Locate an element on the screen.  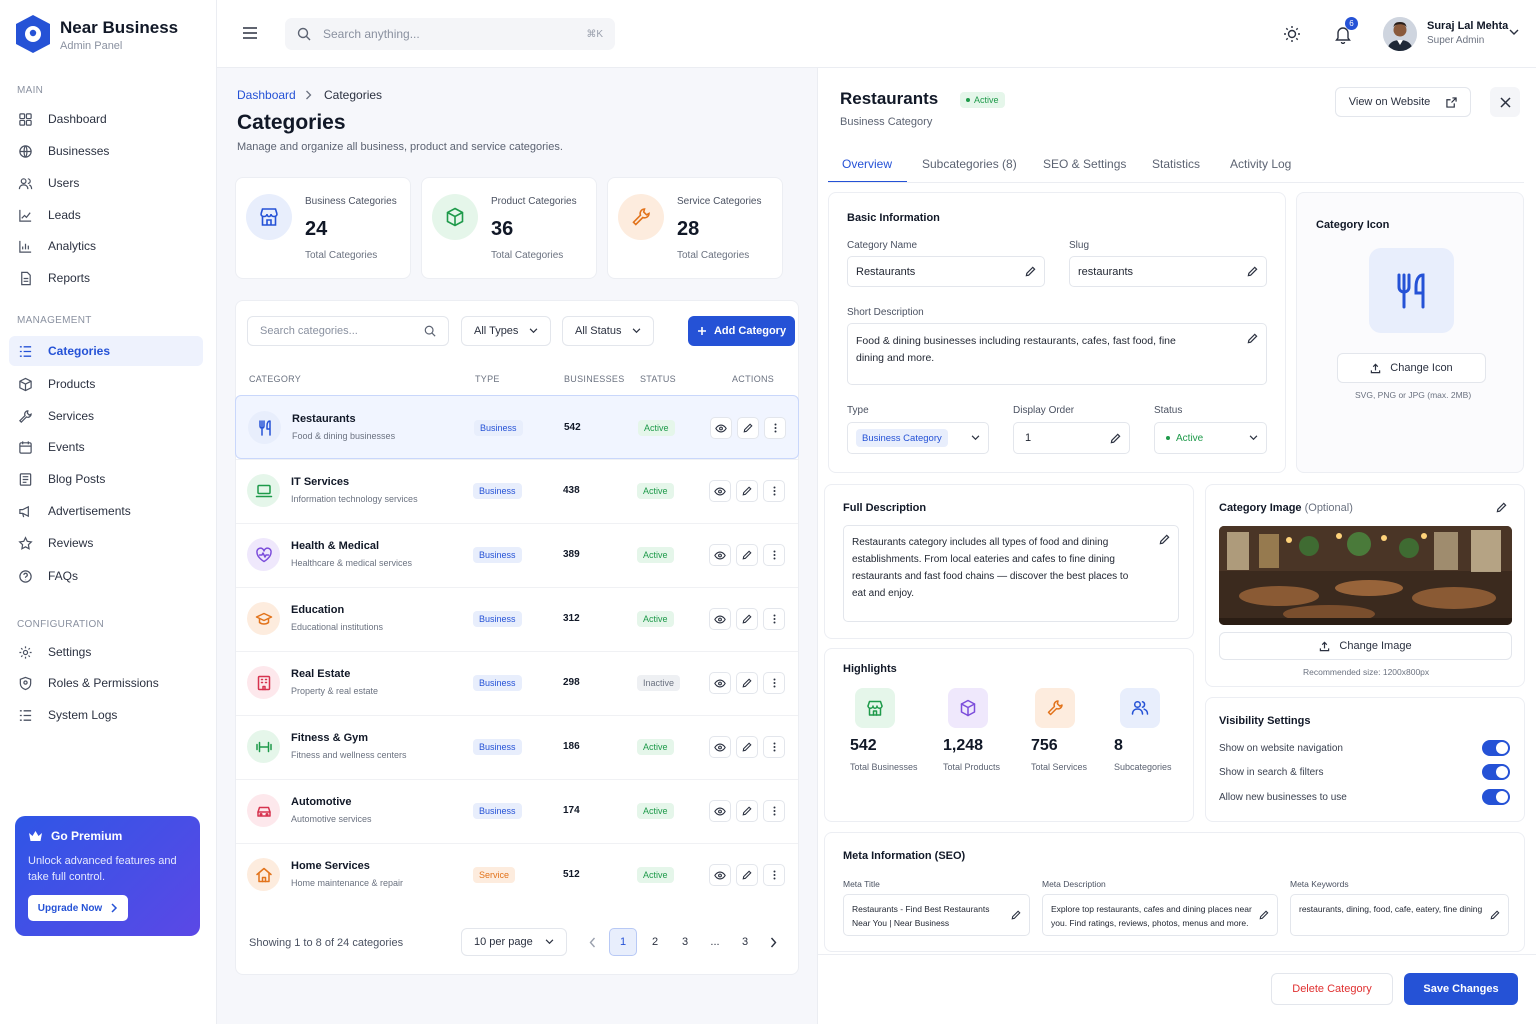
sidebar-item-advertisements: Advertisements is located at coordinates (106, 511).